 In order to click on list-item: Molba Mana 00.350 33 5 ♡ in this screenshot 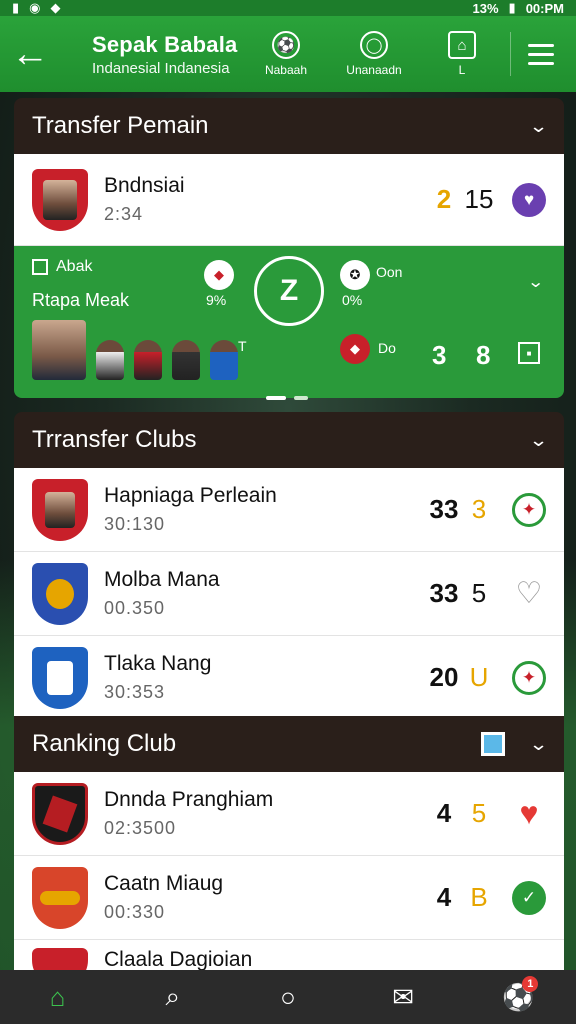, I will do `click(289, 594)`.